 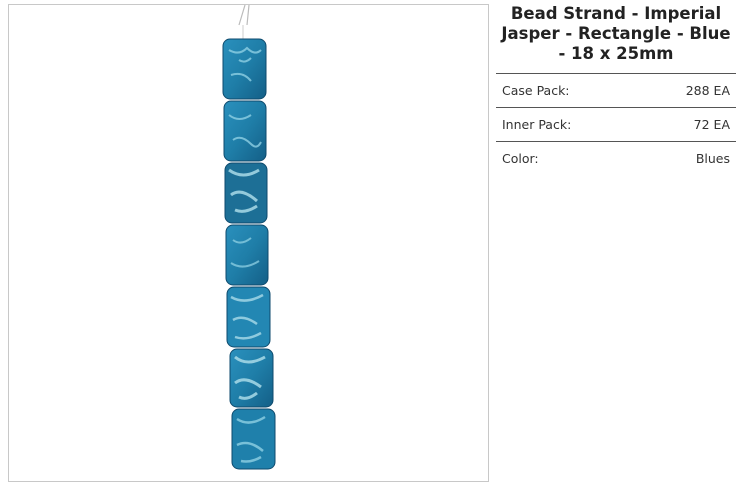 What do you see at coordinates (244, 15) in the screenshot?
I see `bead-string` at bounding box center [244, 15].